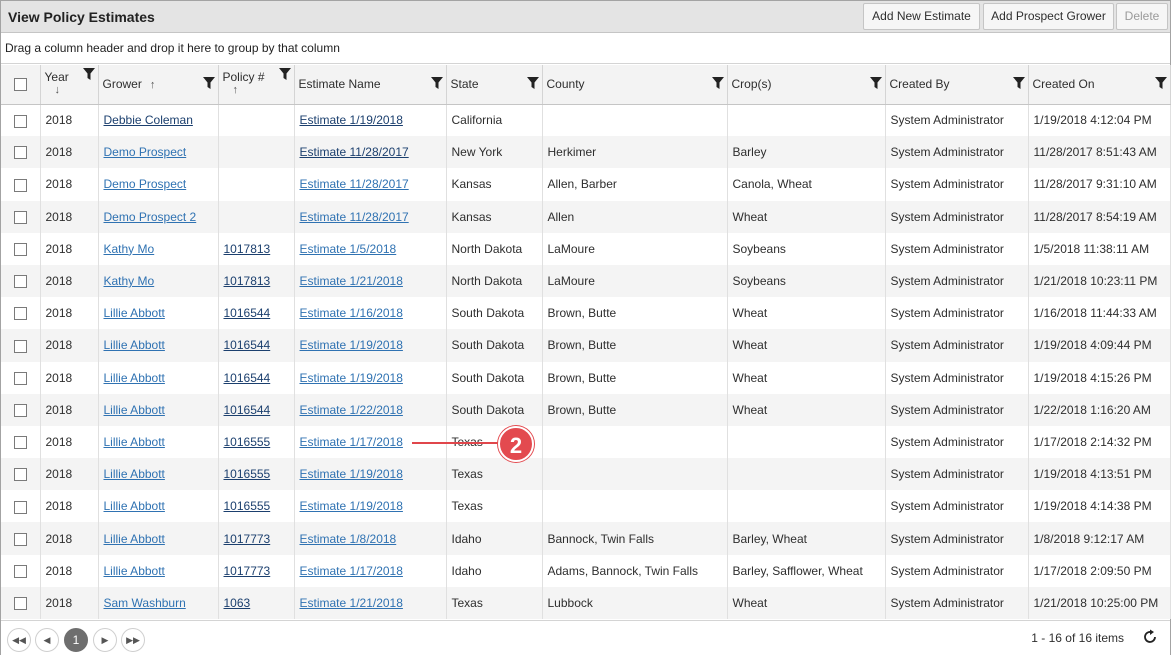 Image resolution: width=1171 pixels, height=655 pixels. Describe the element at coordinates (133, 640) in the screenshot. I see `last-page-button: ▶▶` at that location.